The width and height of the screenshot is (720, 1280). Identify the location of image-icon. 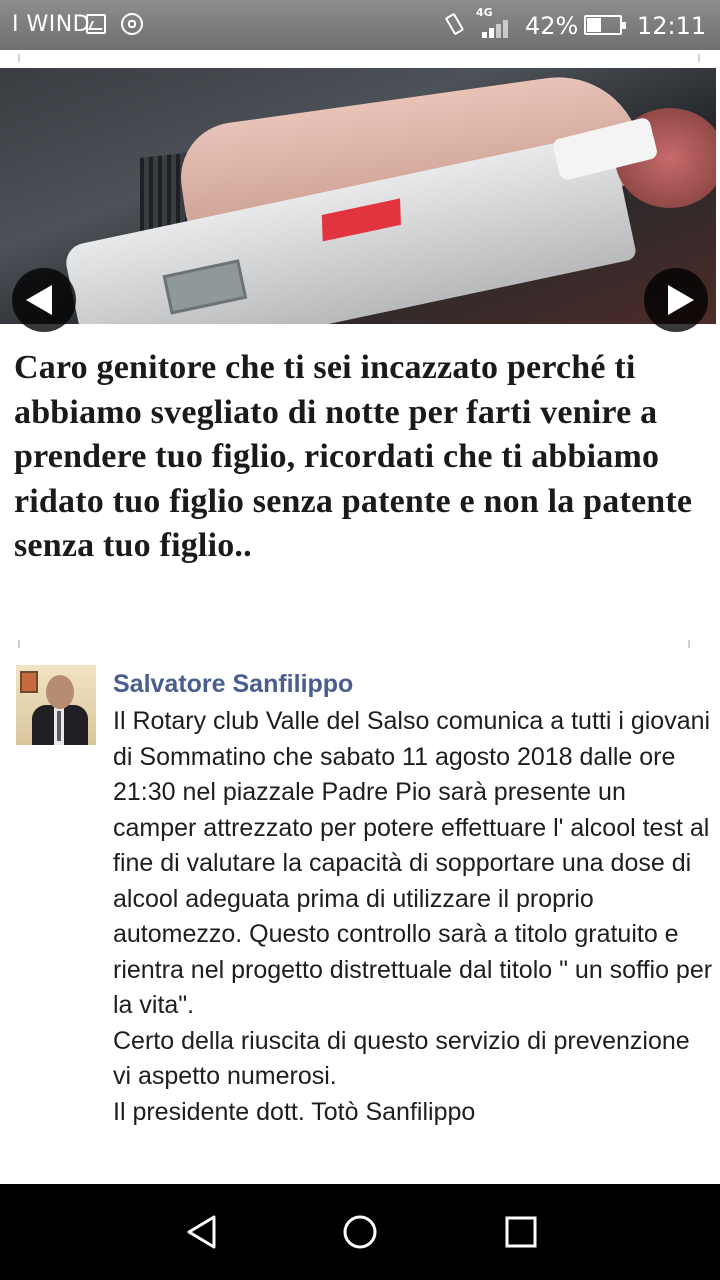
(96, 24).